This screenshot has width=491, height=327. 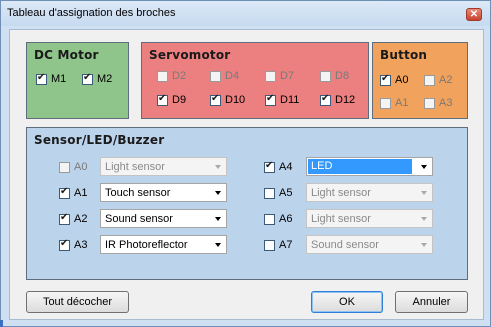 What do you see at coordinates (224, 76) in the screenshot?
I see `checkbox-d4: D4` at bounding box center [224, 76].